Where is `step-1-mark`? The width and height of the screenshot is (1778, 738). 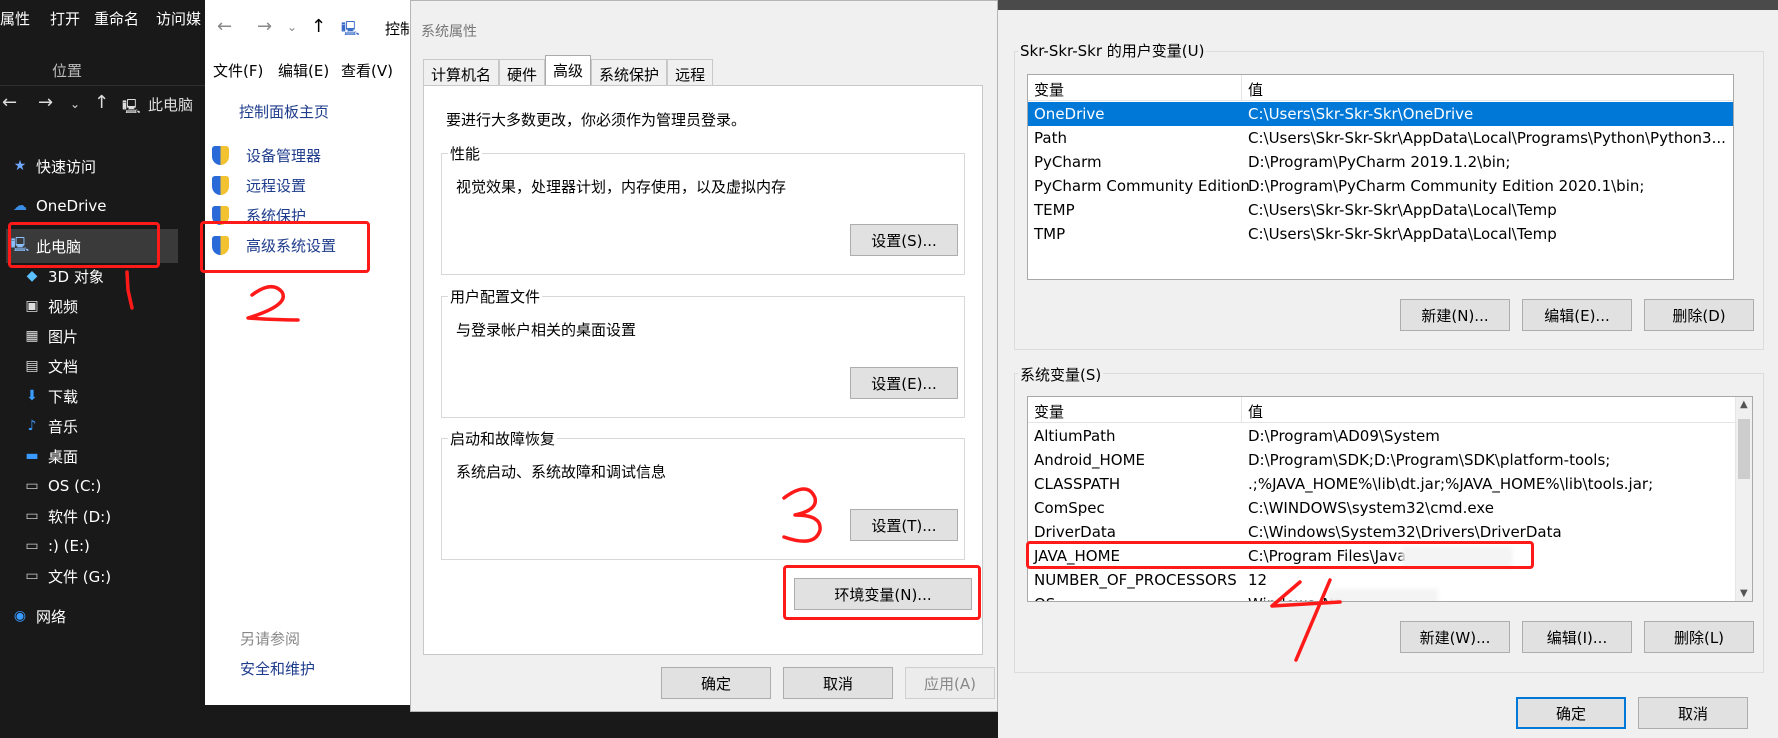
step-1-mark is located at coordinates (129, 290).